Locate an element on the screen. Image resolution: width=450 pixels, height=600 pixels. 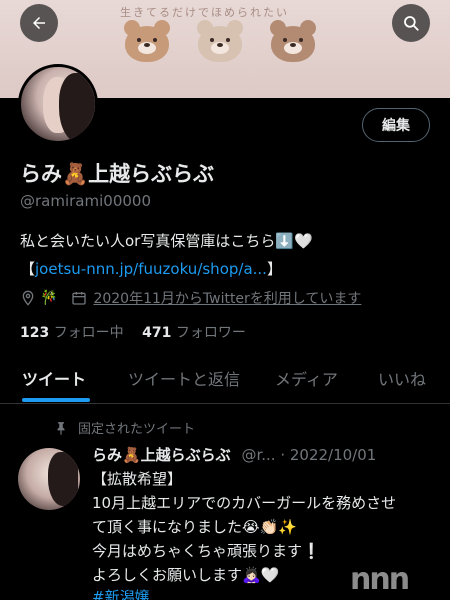
followers-link: 471 フォロワー is located at coordinates (194, 333).